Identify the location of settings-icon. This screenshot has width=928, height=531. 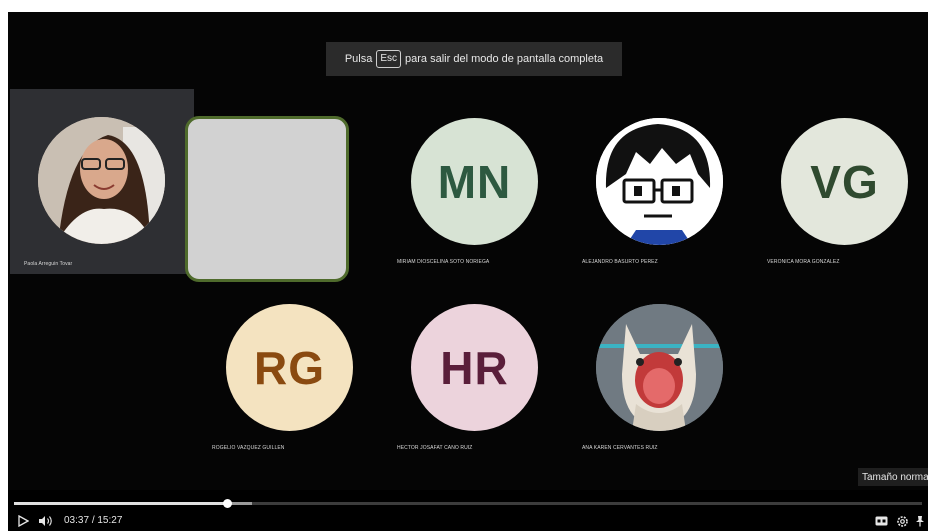
(902, 521).